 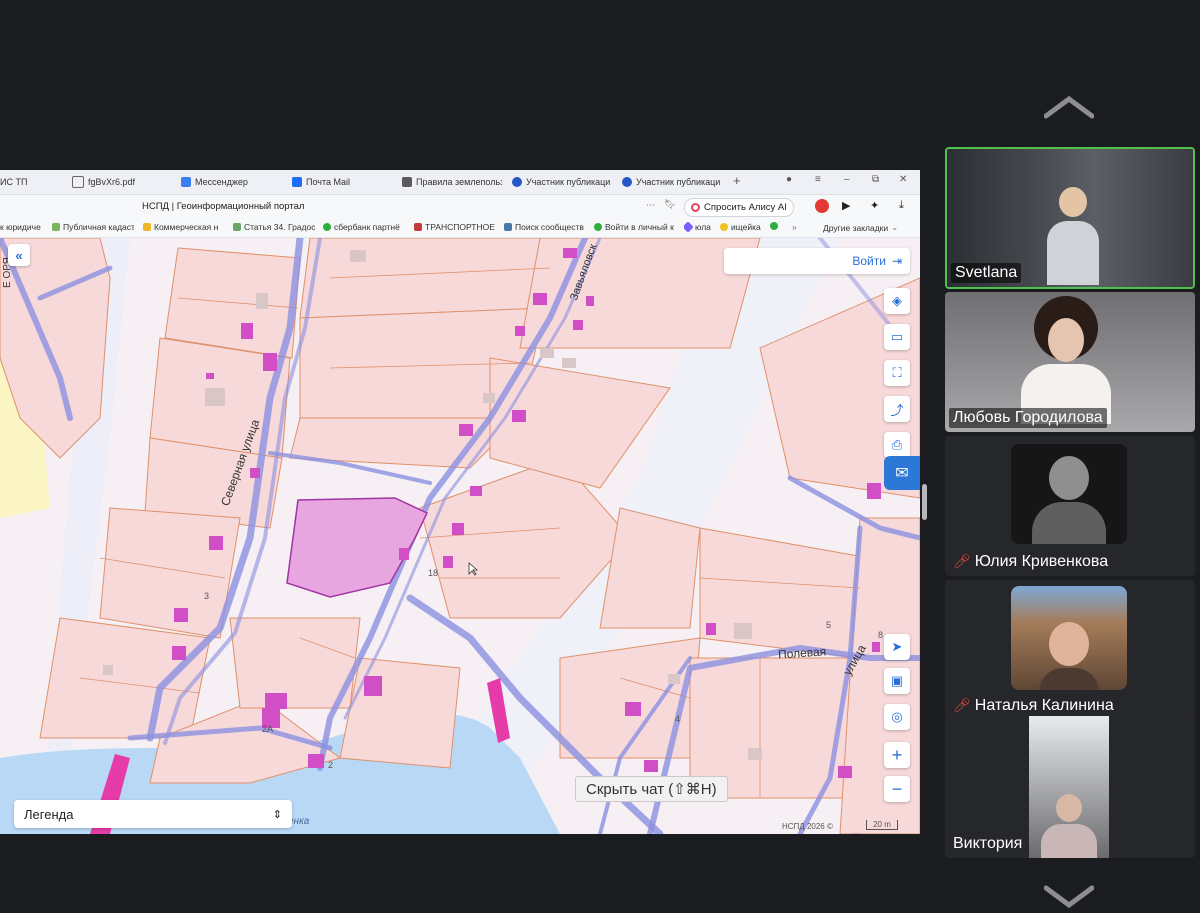 I want to click on media-icon: ▶, so click(x=846, y=205).